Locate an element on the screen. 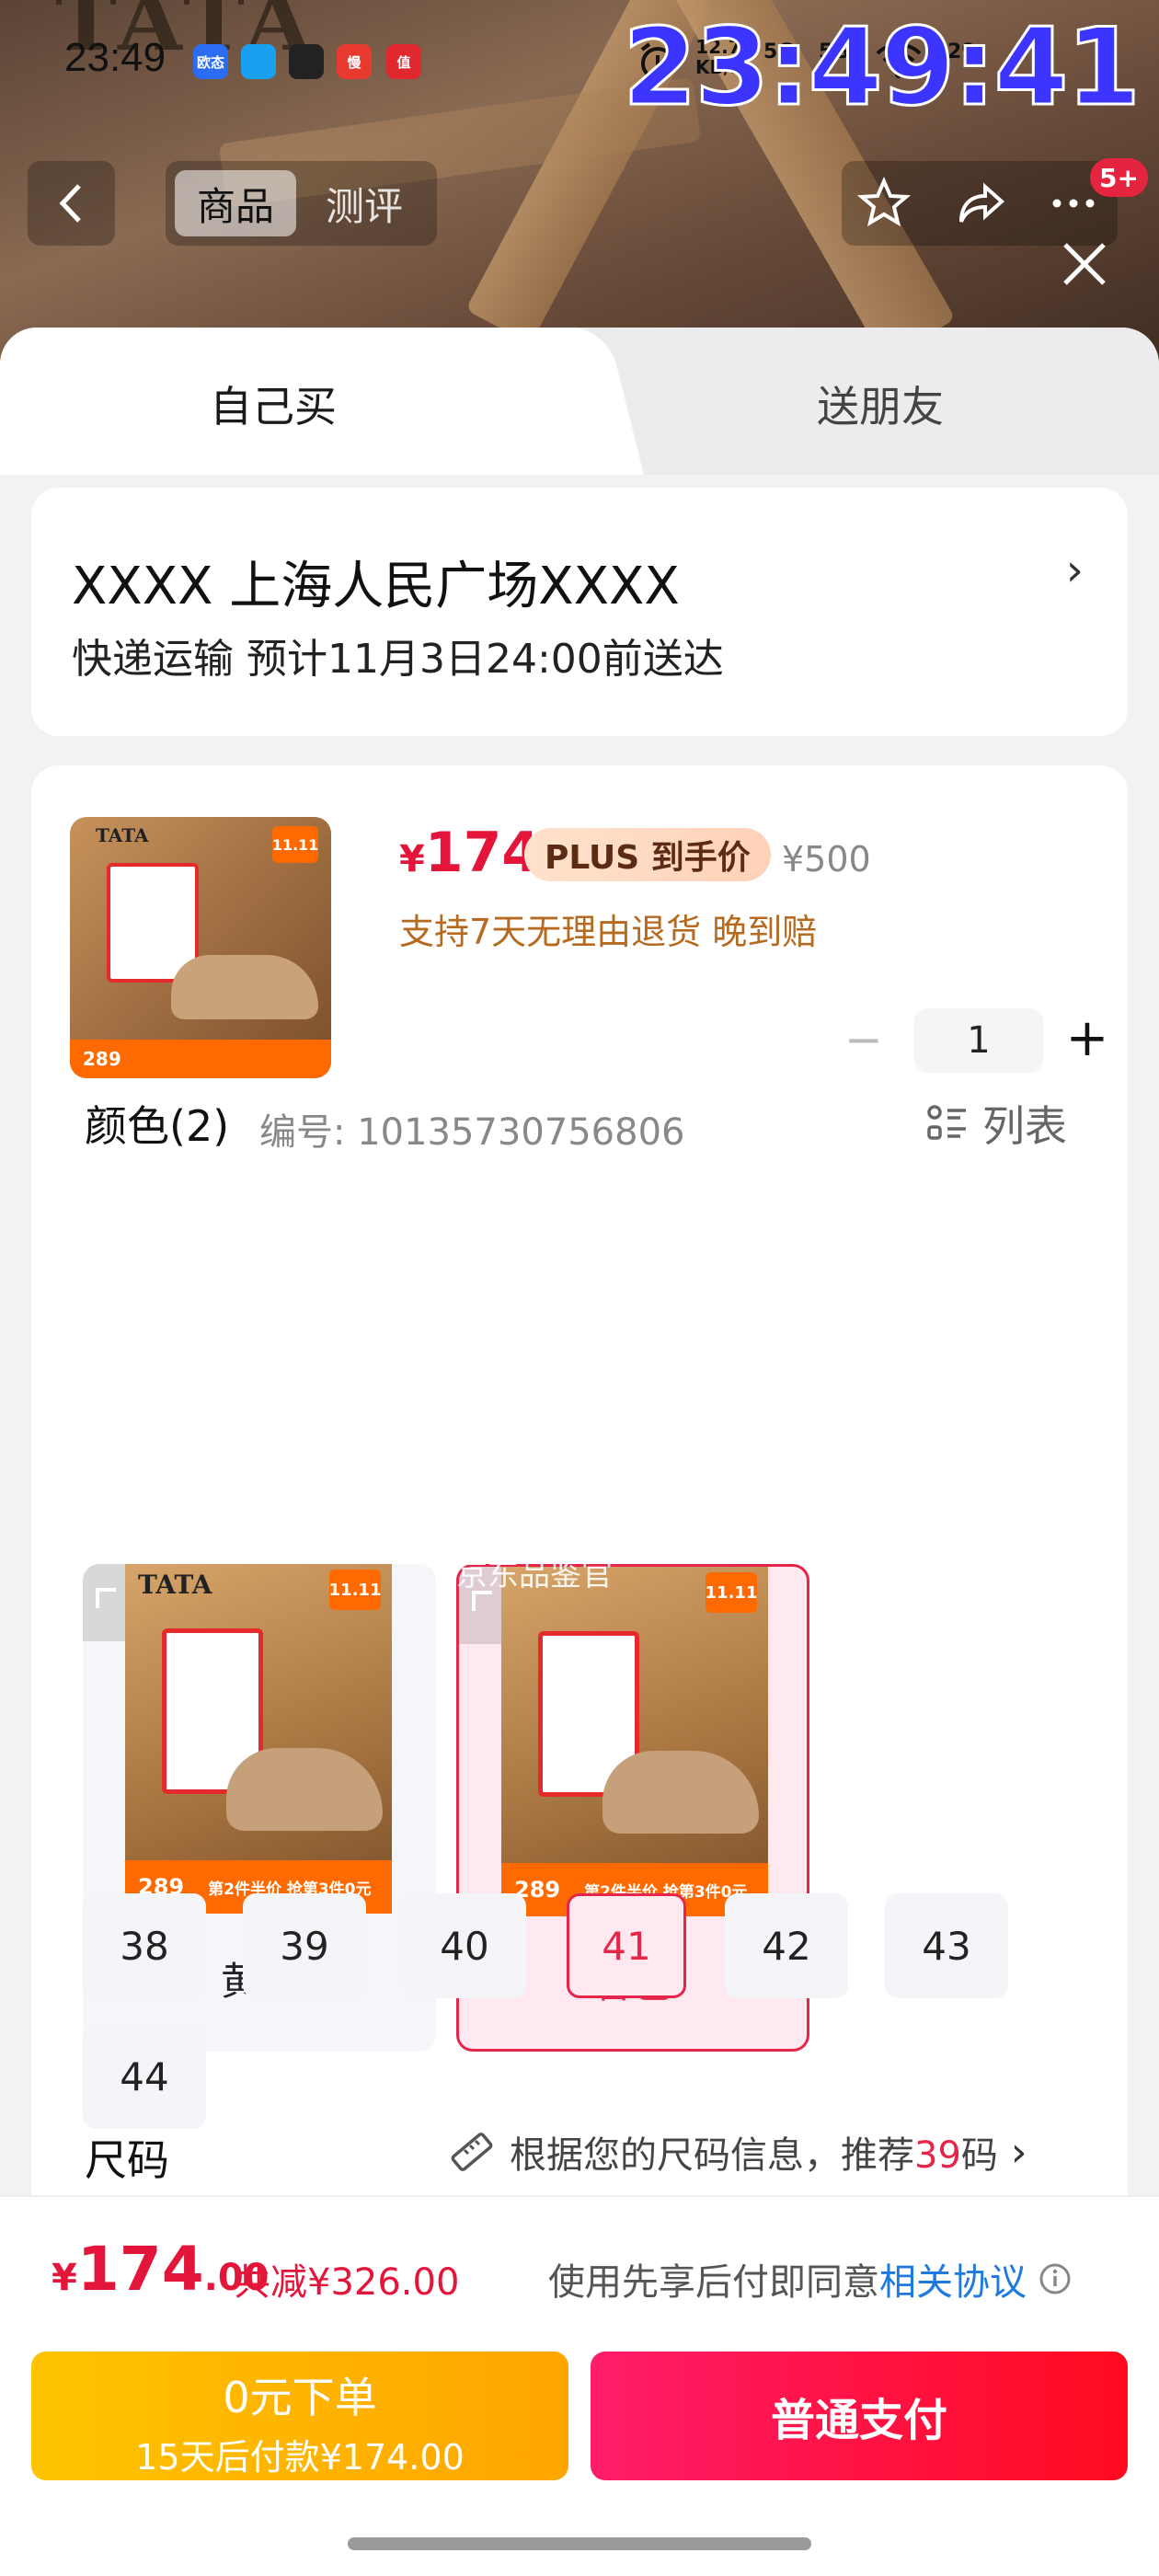  tab-self-buy: 自己买 is located at coordinates (273, 404).